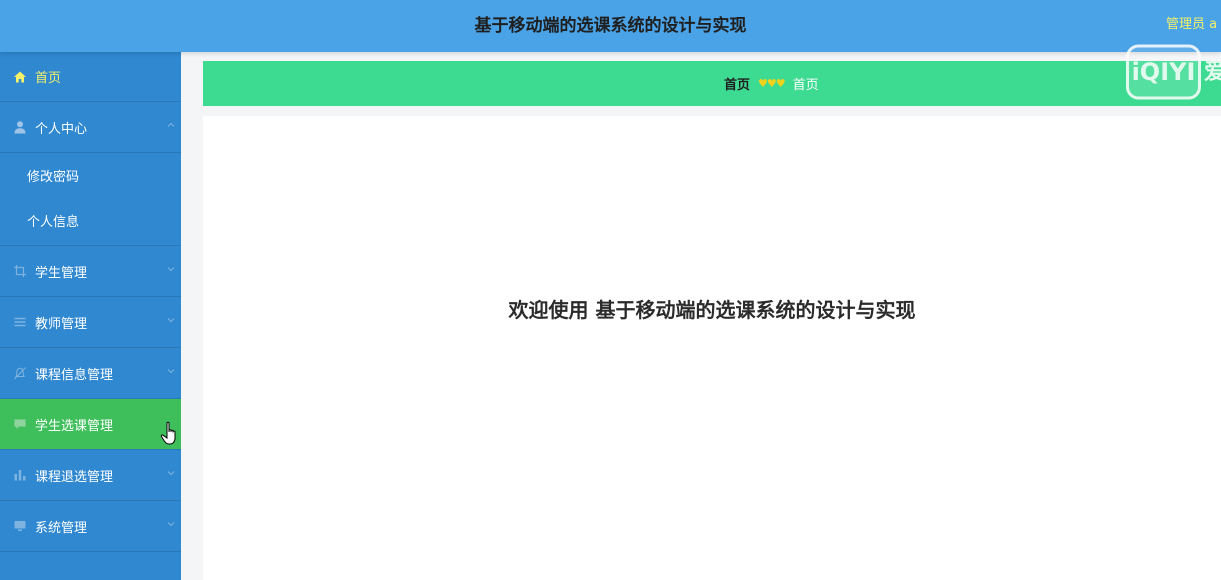  I want to click on sidebar-item-teacher-management: 教师管理, so click(90, 322).